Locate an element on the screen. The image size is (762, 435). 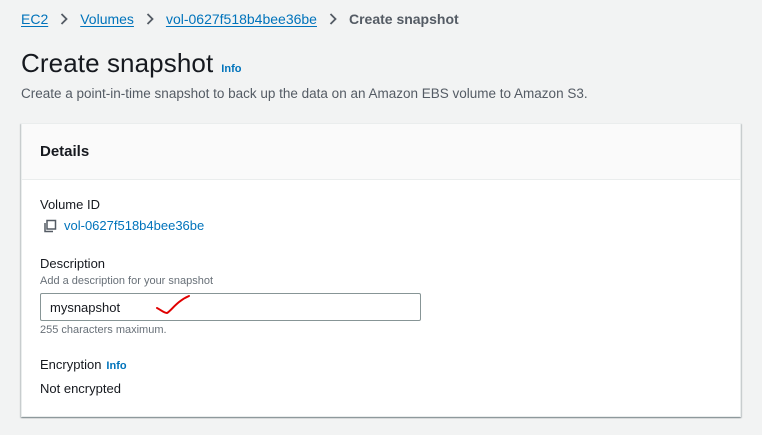
encryption-value: Not encrypted is located at coordinates (80, 388).